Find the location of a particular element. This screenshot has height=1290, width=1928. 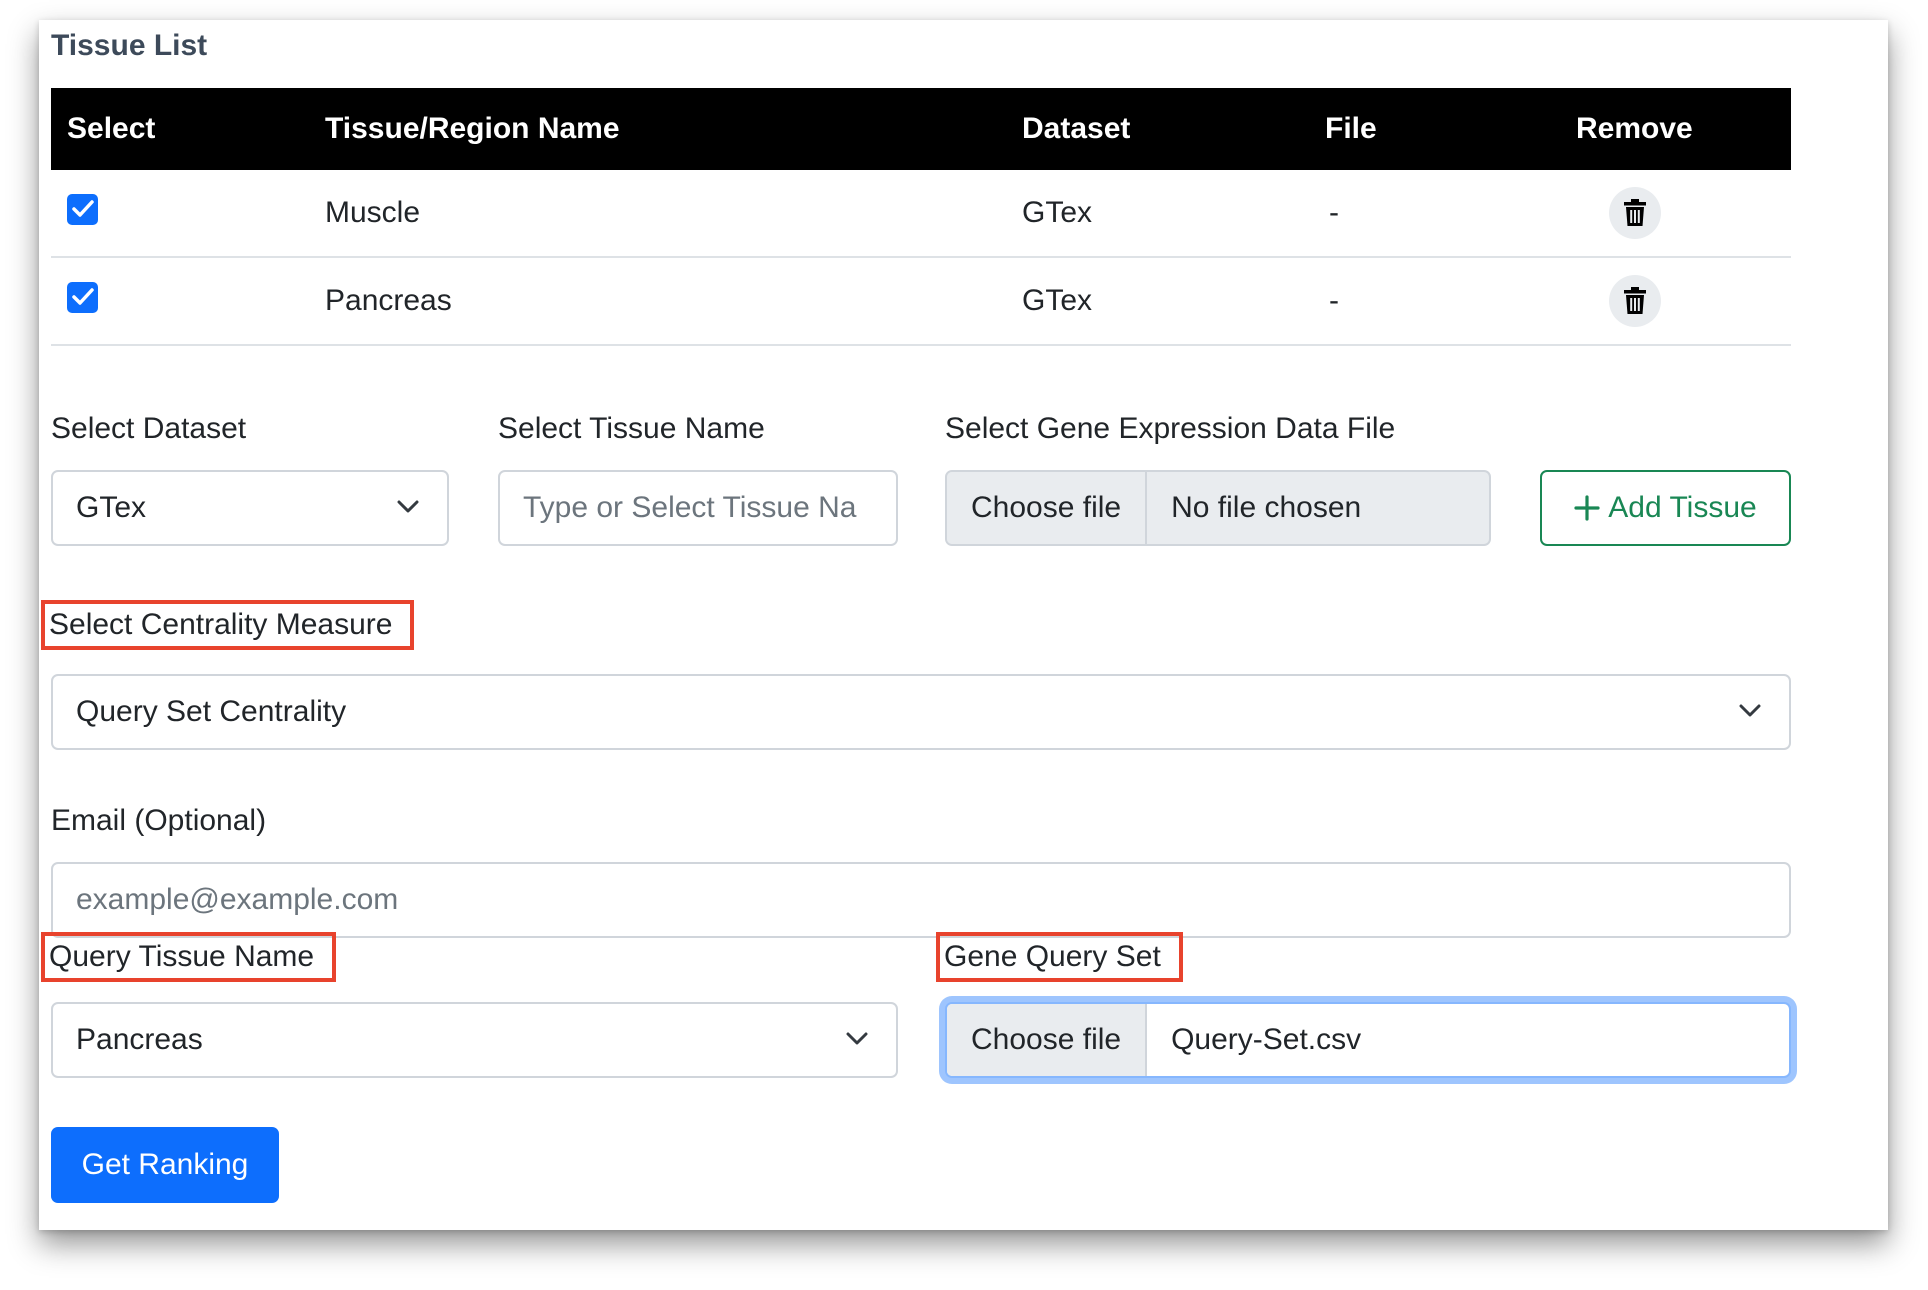

table-row: Muscle GTex - is located at coordinates (921, 214).